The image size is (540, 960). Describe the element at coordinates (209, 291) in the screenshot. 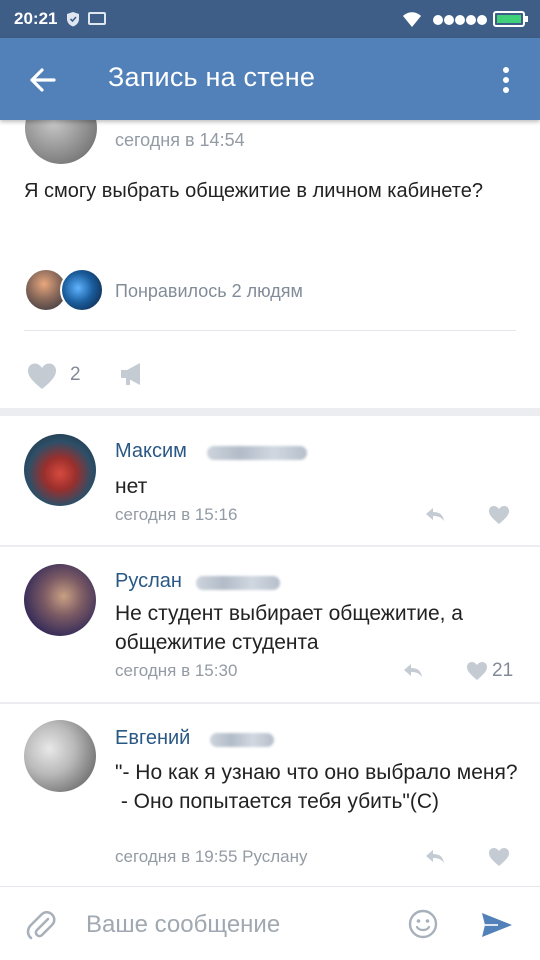

I see `liked-by-text: Понравилось 2 людям` at that location.